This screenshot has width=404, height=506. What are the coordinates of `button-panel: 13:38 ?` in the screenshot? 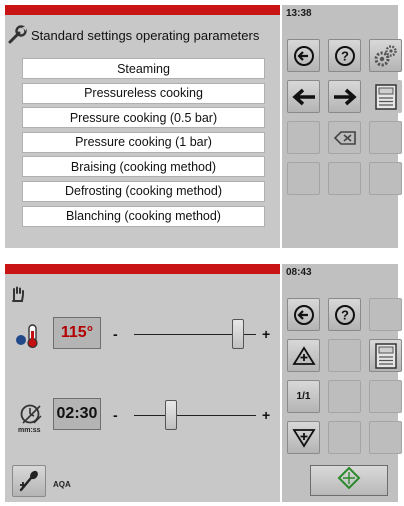 It's located at (342, 126).